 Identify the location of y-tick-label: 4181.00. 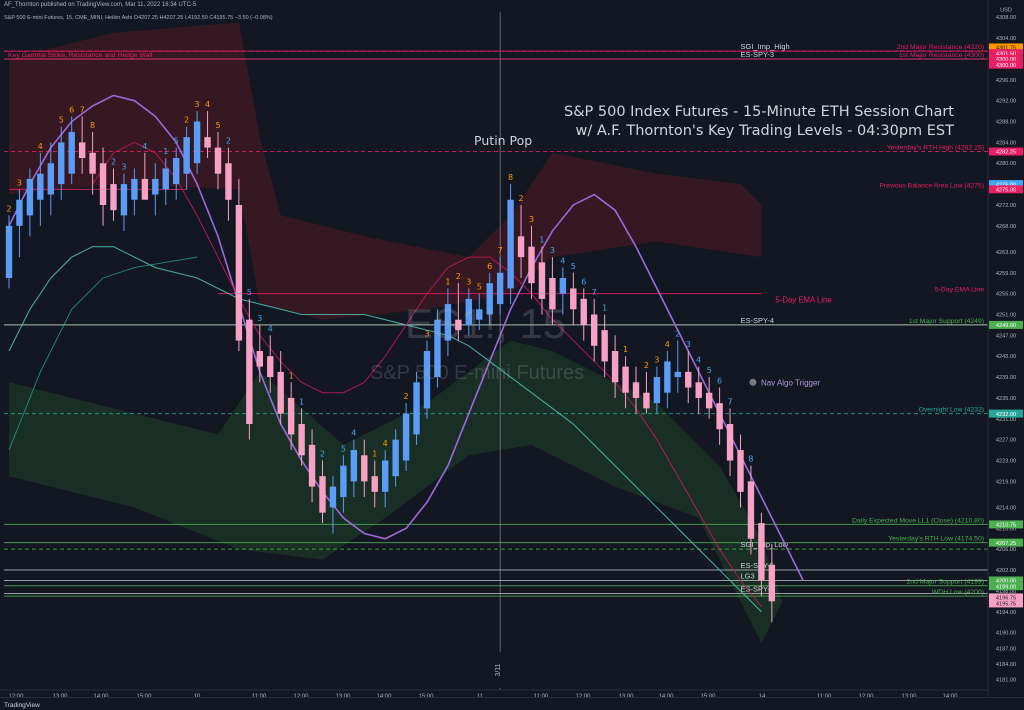
(1006, 681).